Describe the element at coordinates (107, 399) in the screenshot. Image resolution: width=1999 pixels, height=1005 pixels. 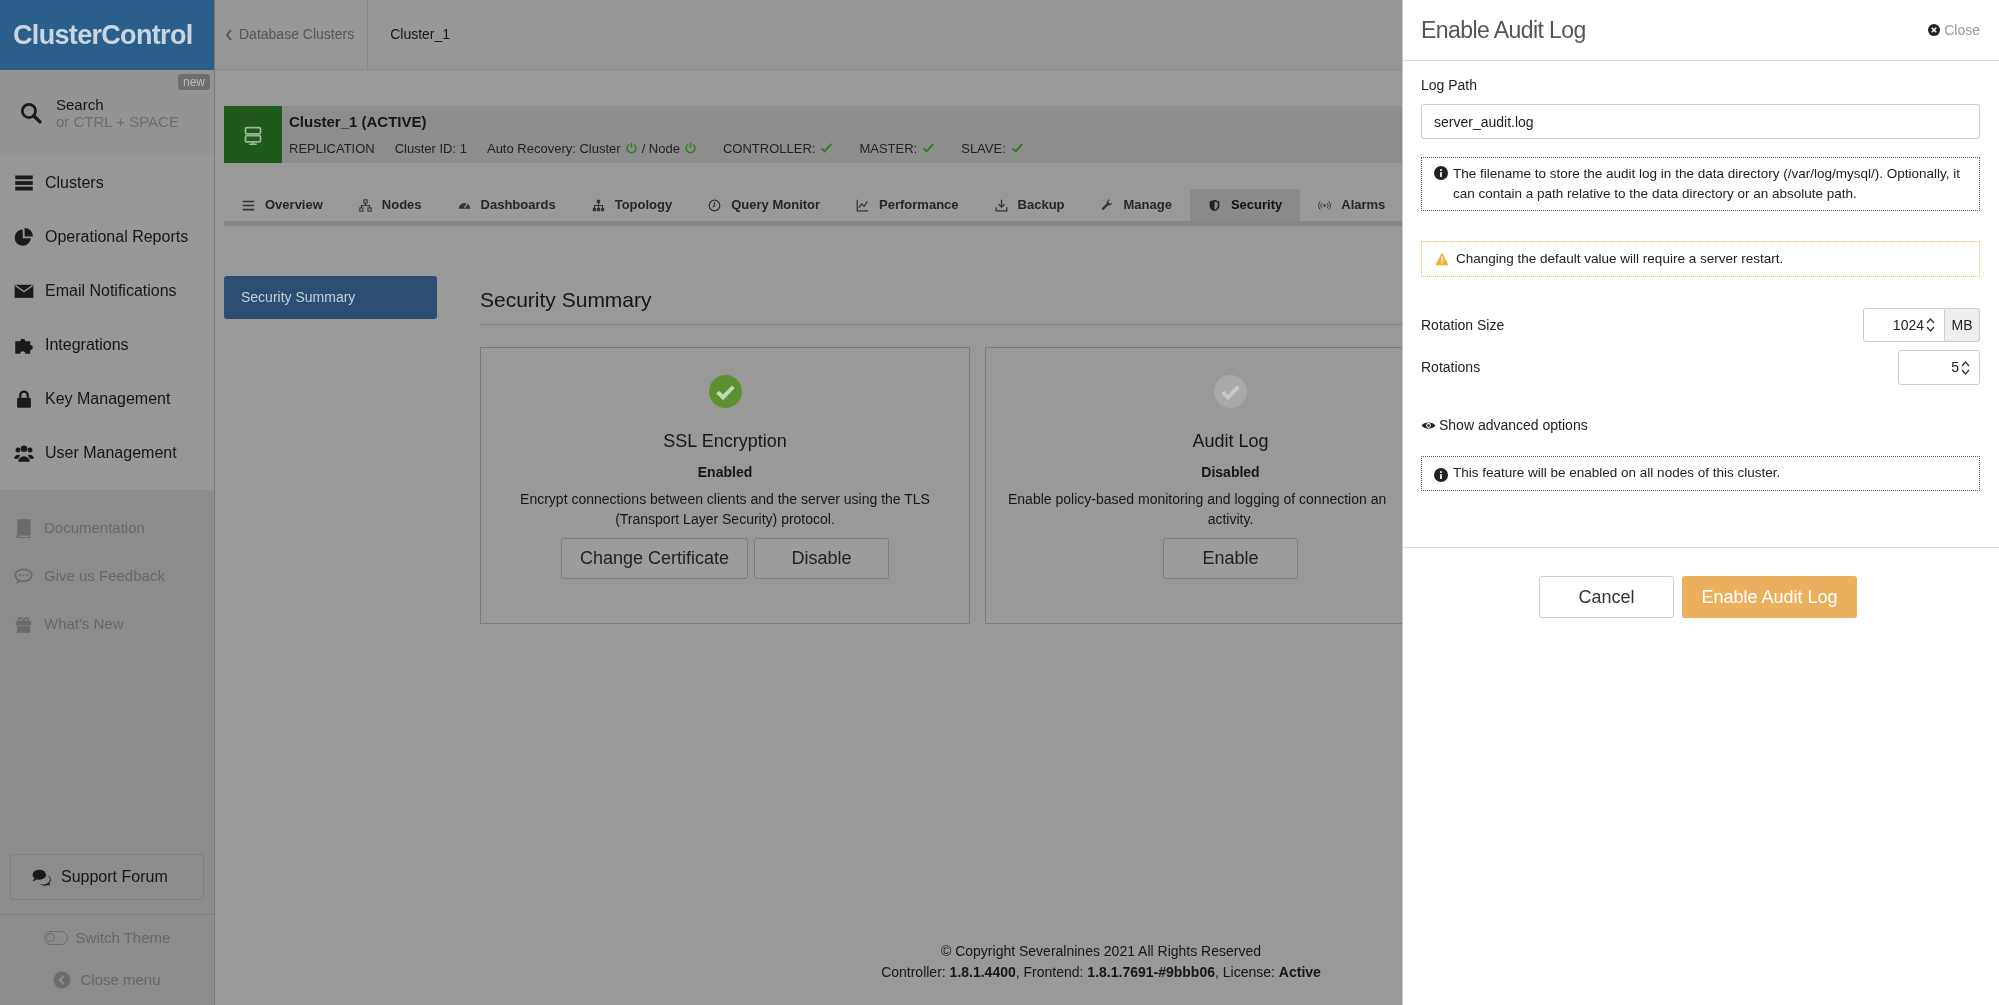
I see `sidebar-item: Key Management` at that location.